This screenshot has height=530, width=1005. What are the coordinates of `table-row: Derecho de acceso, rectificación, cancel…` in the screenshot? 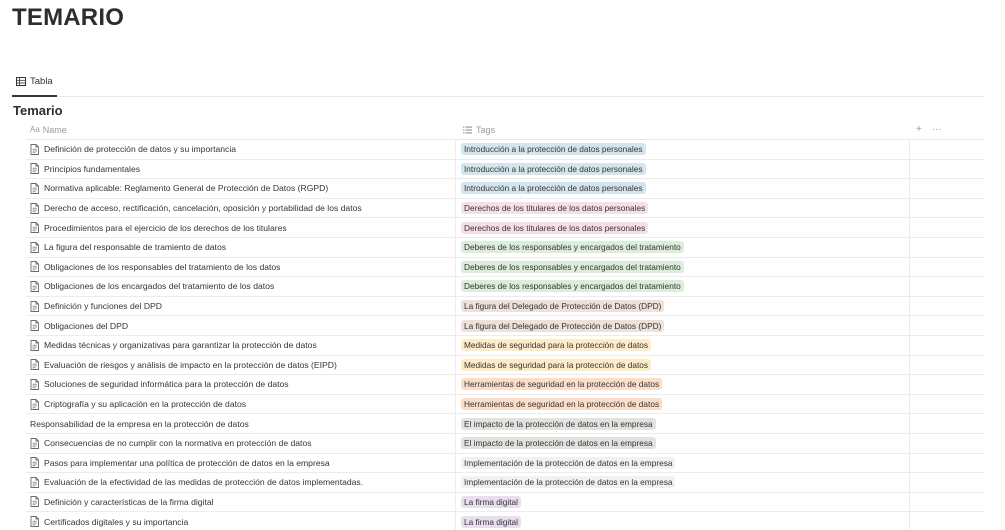 It's located at (505, 208).